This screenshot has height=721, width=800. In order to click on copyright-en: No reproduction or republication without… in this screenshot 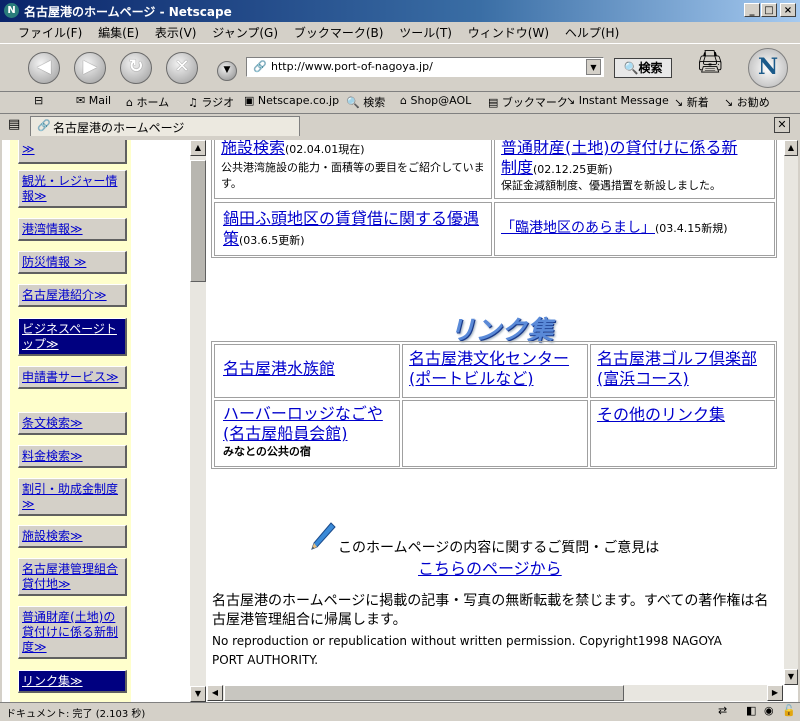, I will do `click(467, 650)`.